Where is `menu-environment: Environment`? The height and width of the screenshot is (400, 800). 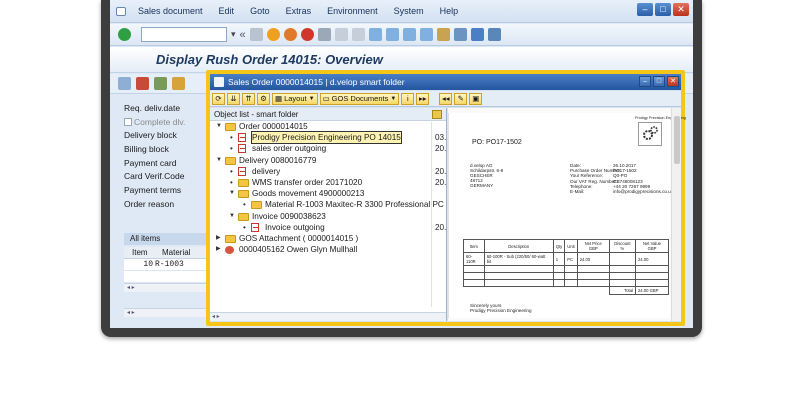
menu-environment: Environment is located at coordinates (352, 11).